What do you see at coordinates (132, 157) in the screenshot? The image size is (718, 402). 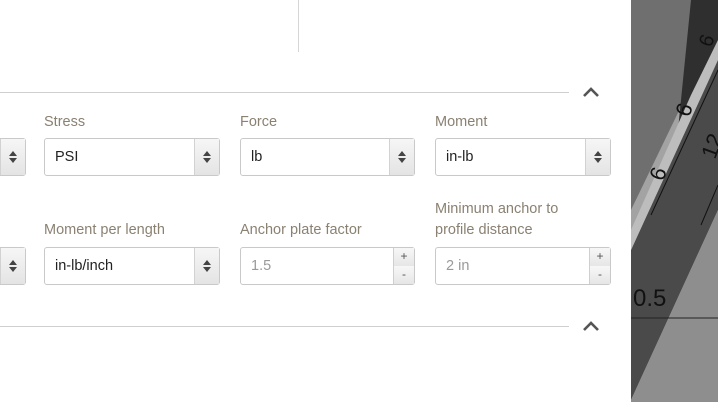 I see `stress-select: PSI` at bounding box center [132, 157].